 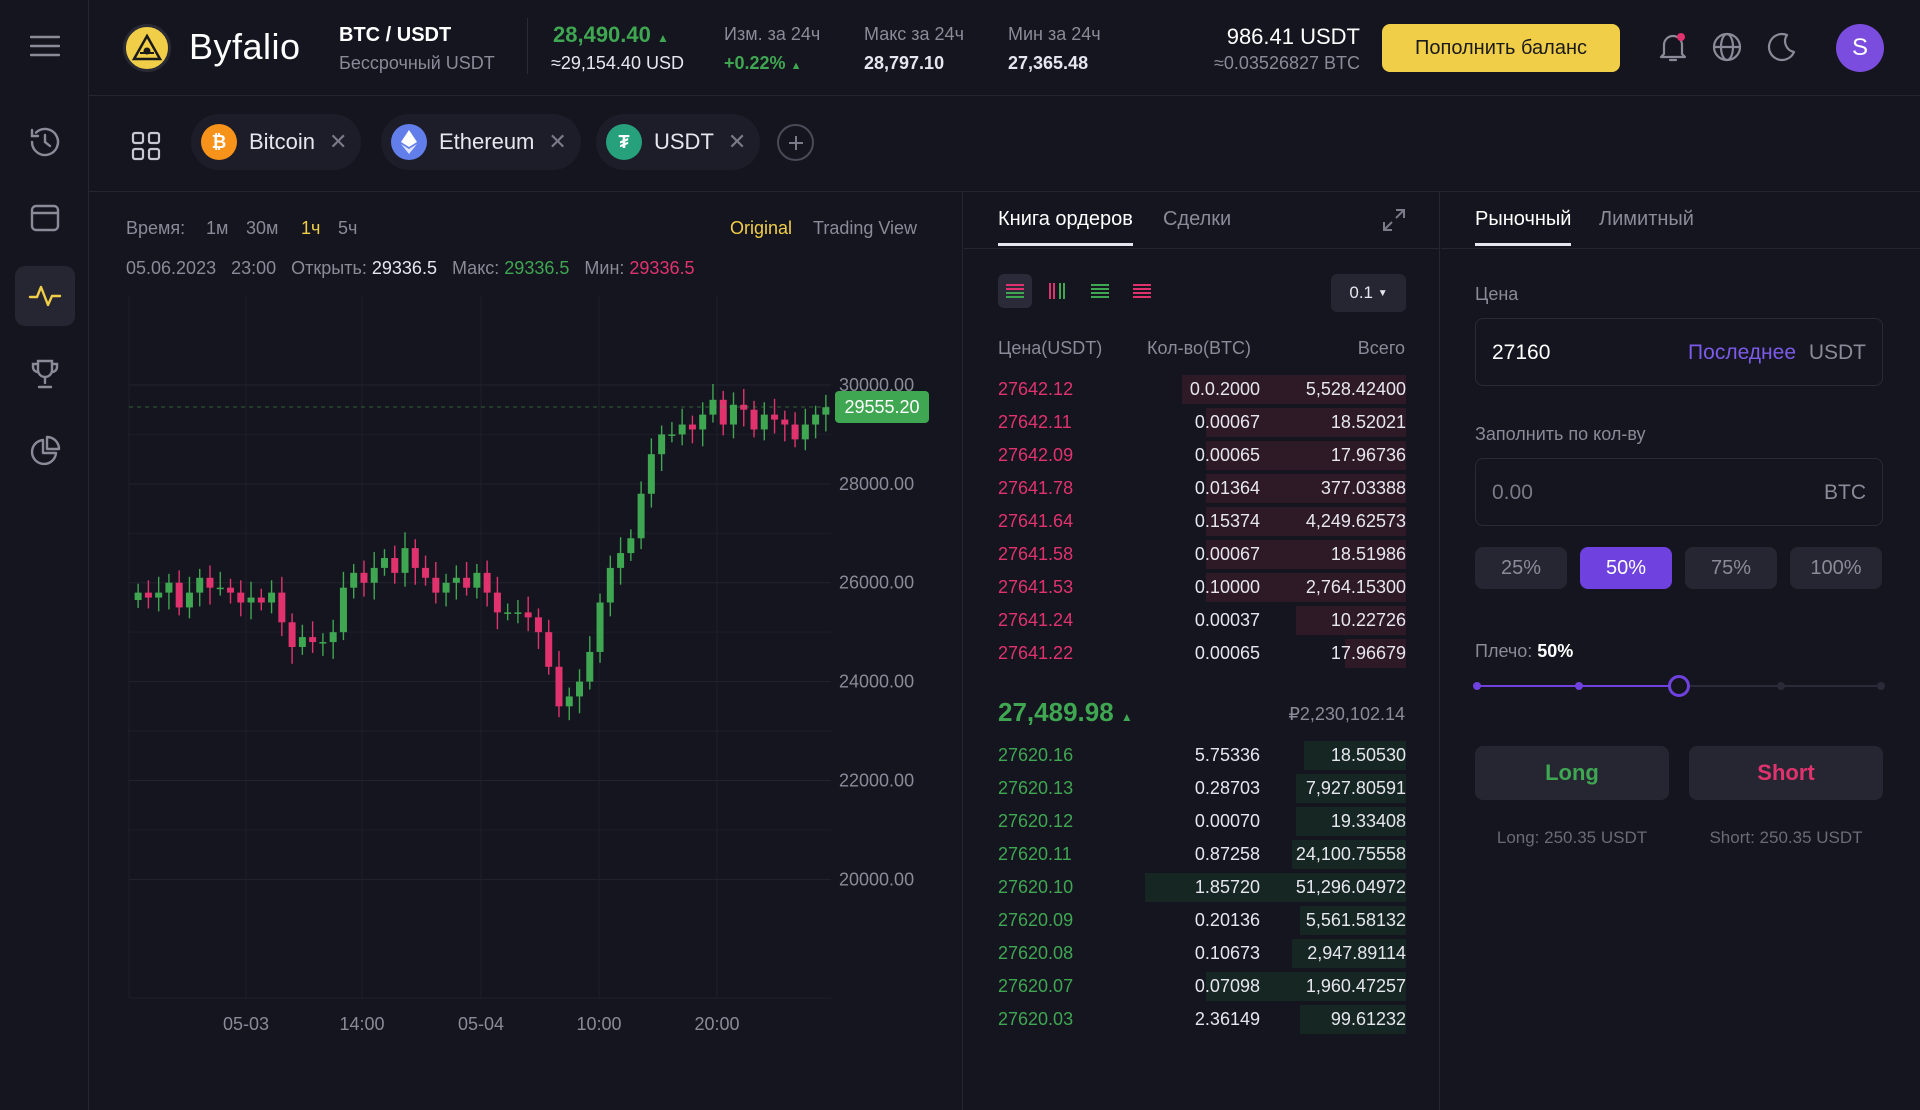 What do you see at coordinates (45, 296) in the screenshot?
I see `trading-activity-icon` at bounding box center [45, 296].